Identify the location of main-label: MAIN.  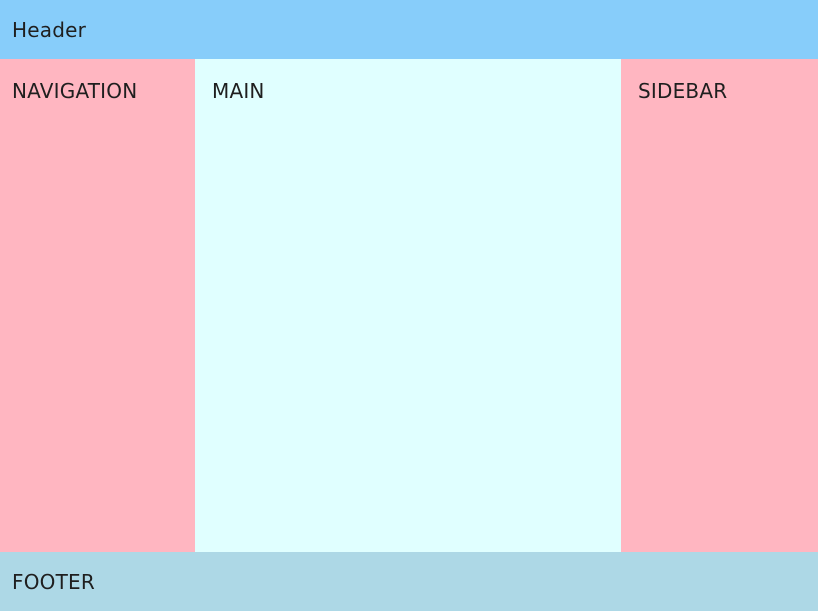
(238, 91).